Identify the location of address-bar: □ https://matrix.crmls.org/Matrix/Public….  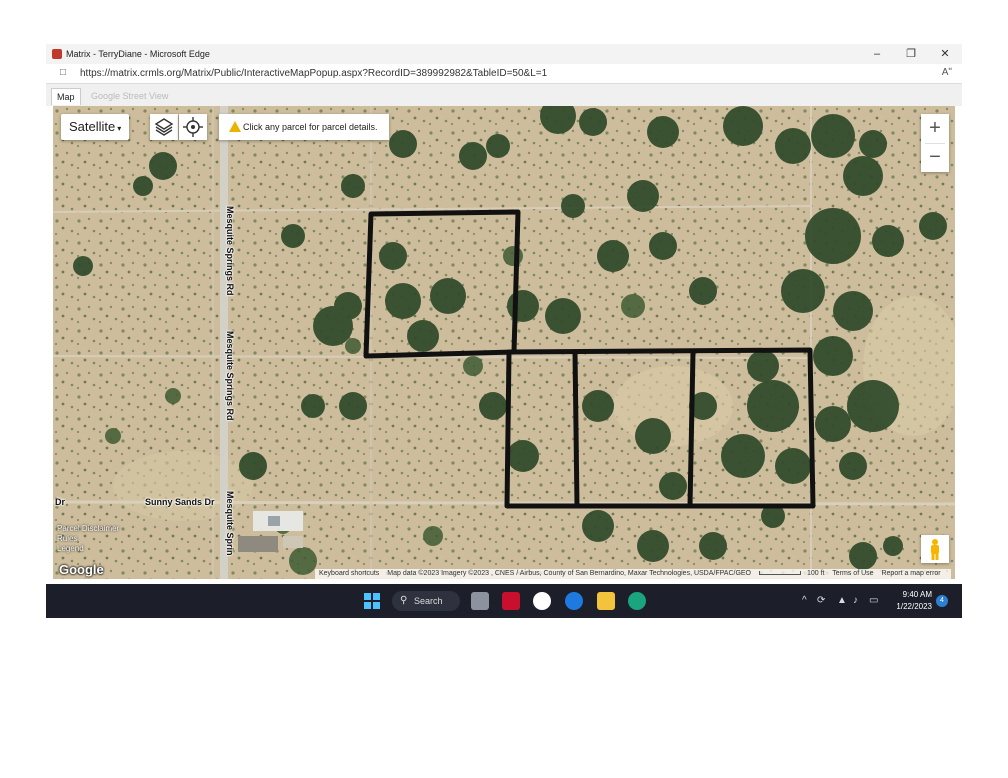
(504, 74).